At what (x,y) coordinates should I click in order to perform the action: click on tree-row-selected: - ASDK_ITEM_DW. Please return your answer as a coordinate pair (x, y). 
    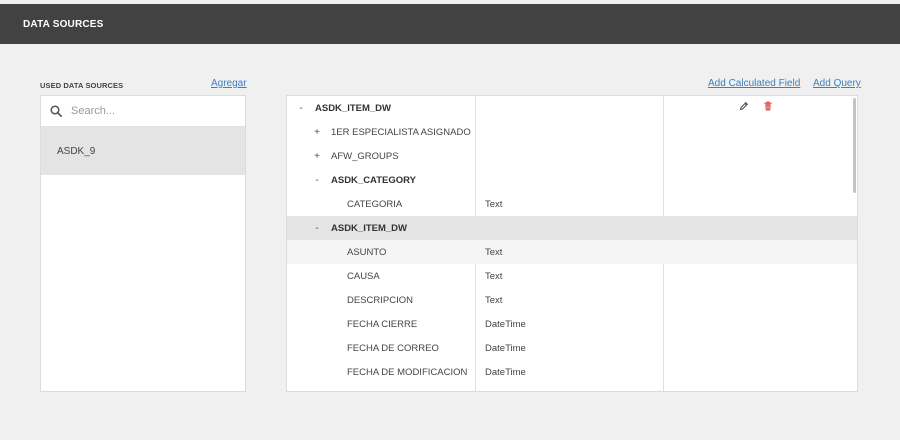
    Looking at the image, I should click on (572, 228).